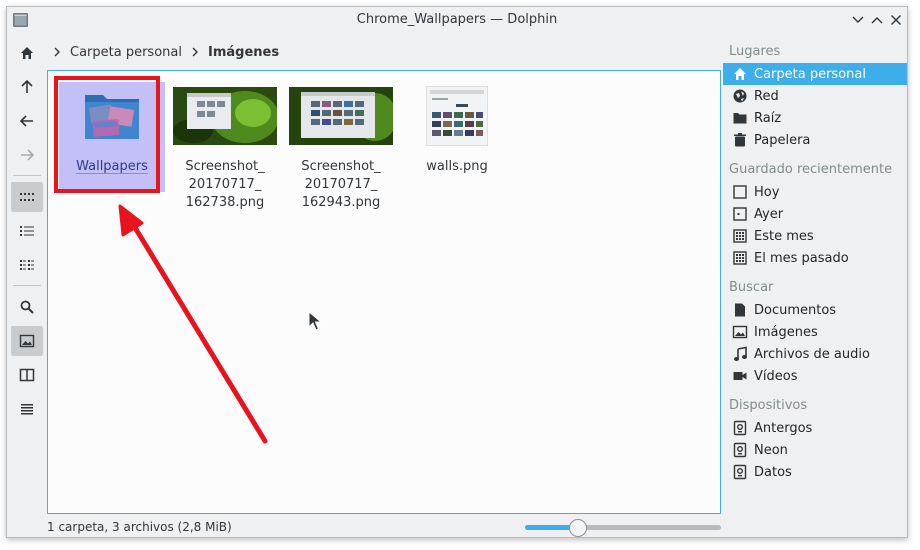 This screenshot has width=920, height=550. I want to click on breadcrumb-home: Carpeta personal, so click(126, 52).